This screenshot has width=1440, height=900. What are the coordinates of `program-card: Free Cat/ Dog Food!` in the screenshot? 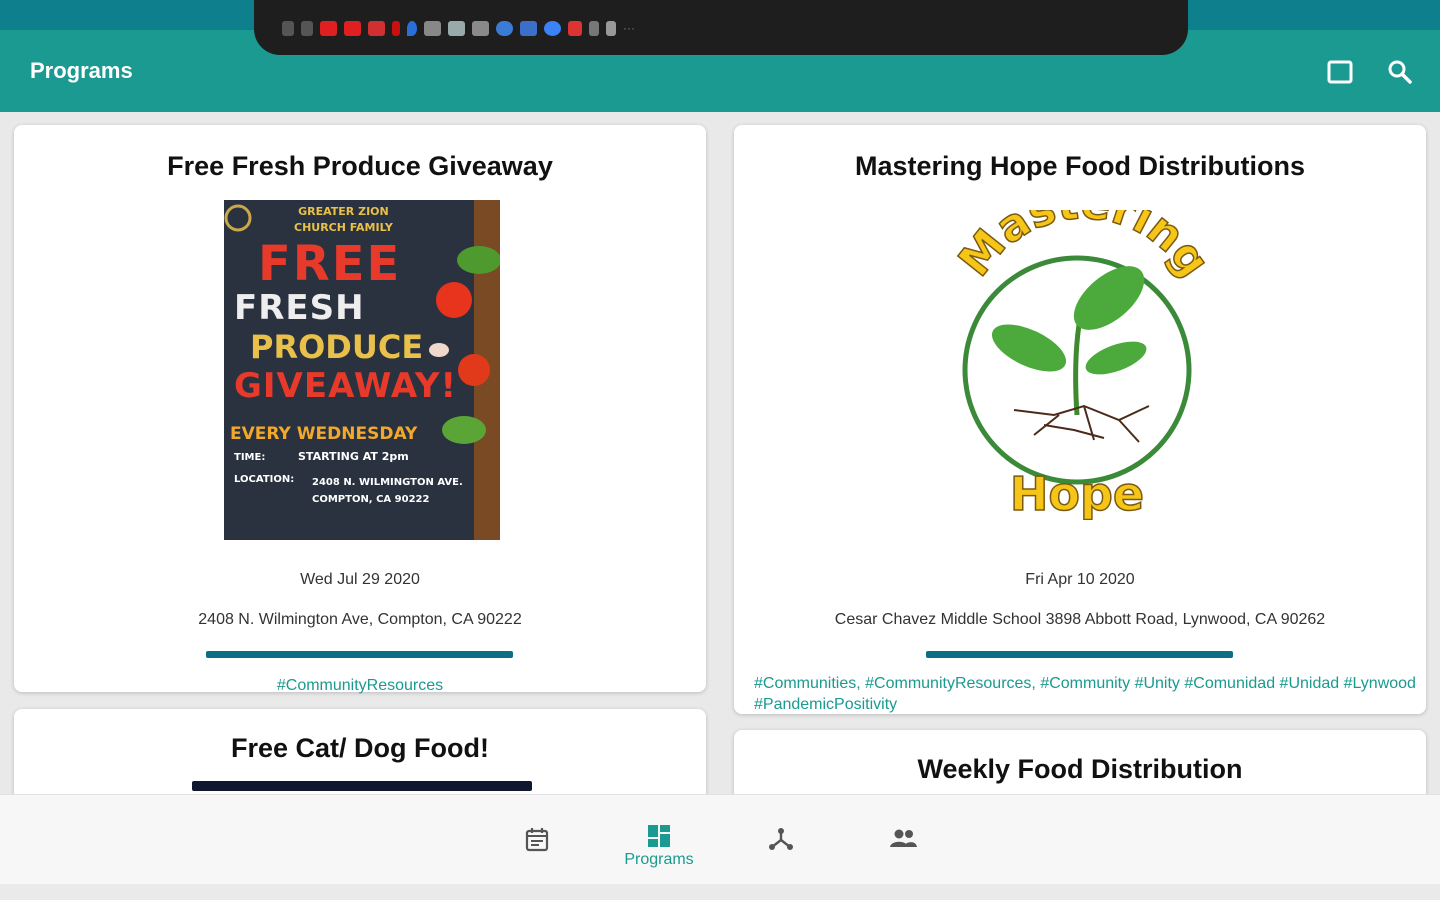 It's located at (360, 751).